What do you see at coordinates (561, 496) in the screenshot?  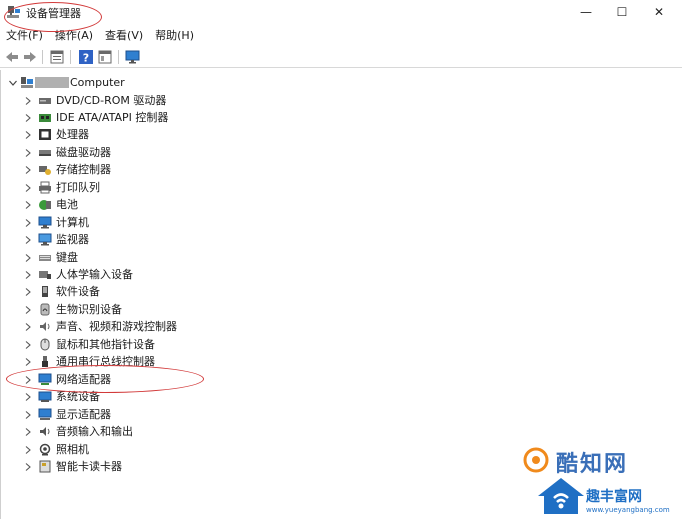 I see `house-logo-icon` at bounding box center [561, 496].